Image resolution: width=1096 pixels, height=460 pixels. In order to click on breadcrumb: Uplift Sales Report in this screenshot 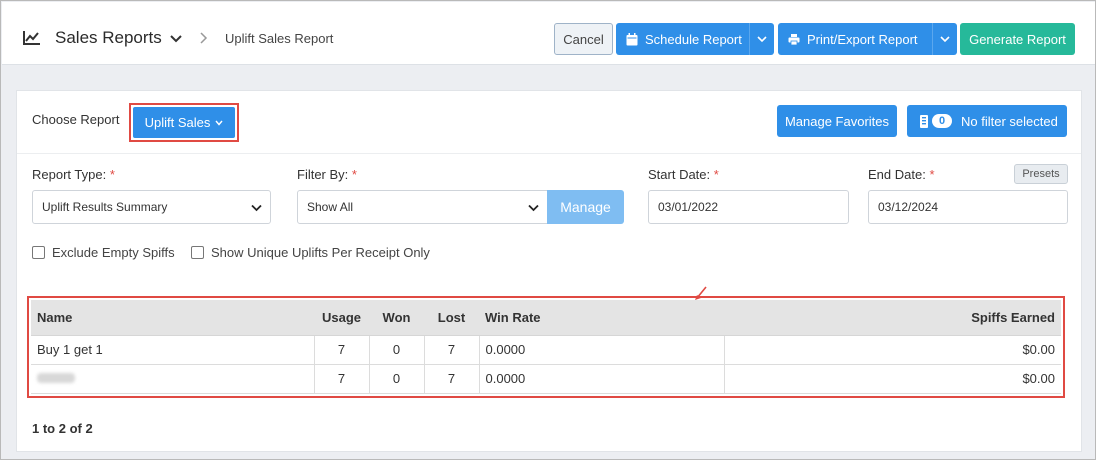, I will do `click(279, 38)`.